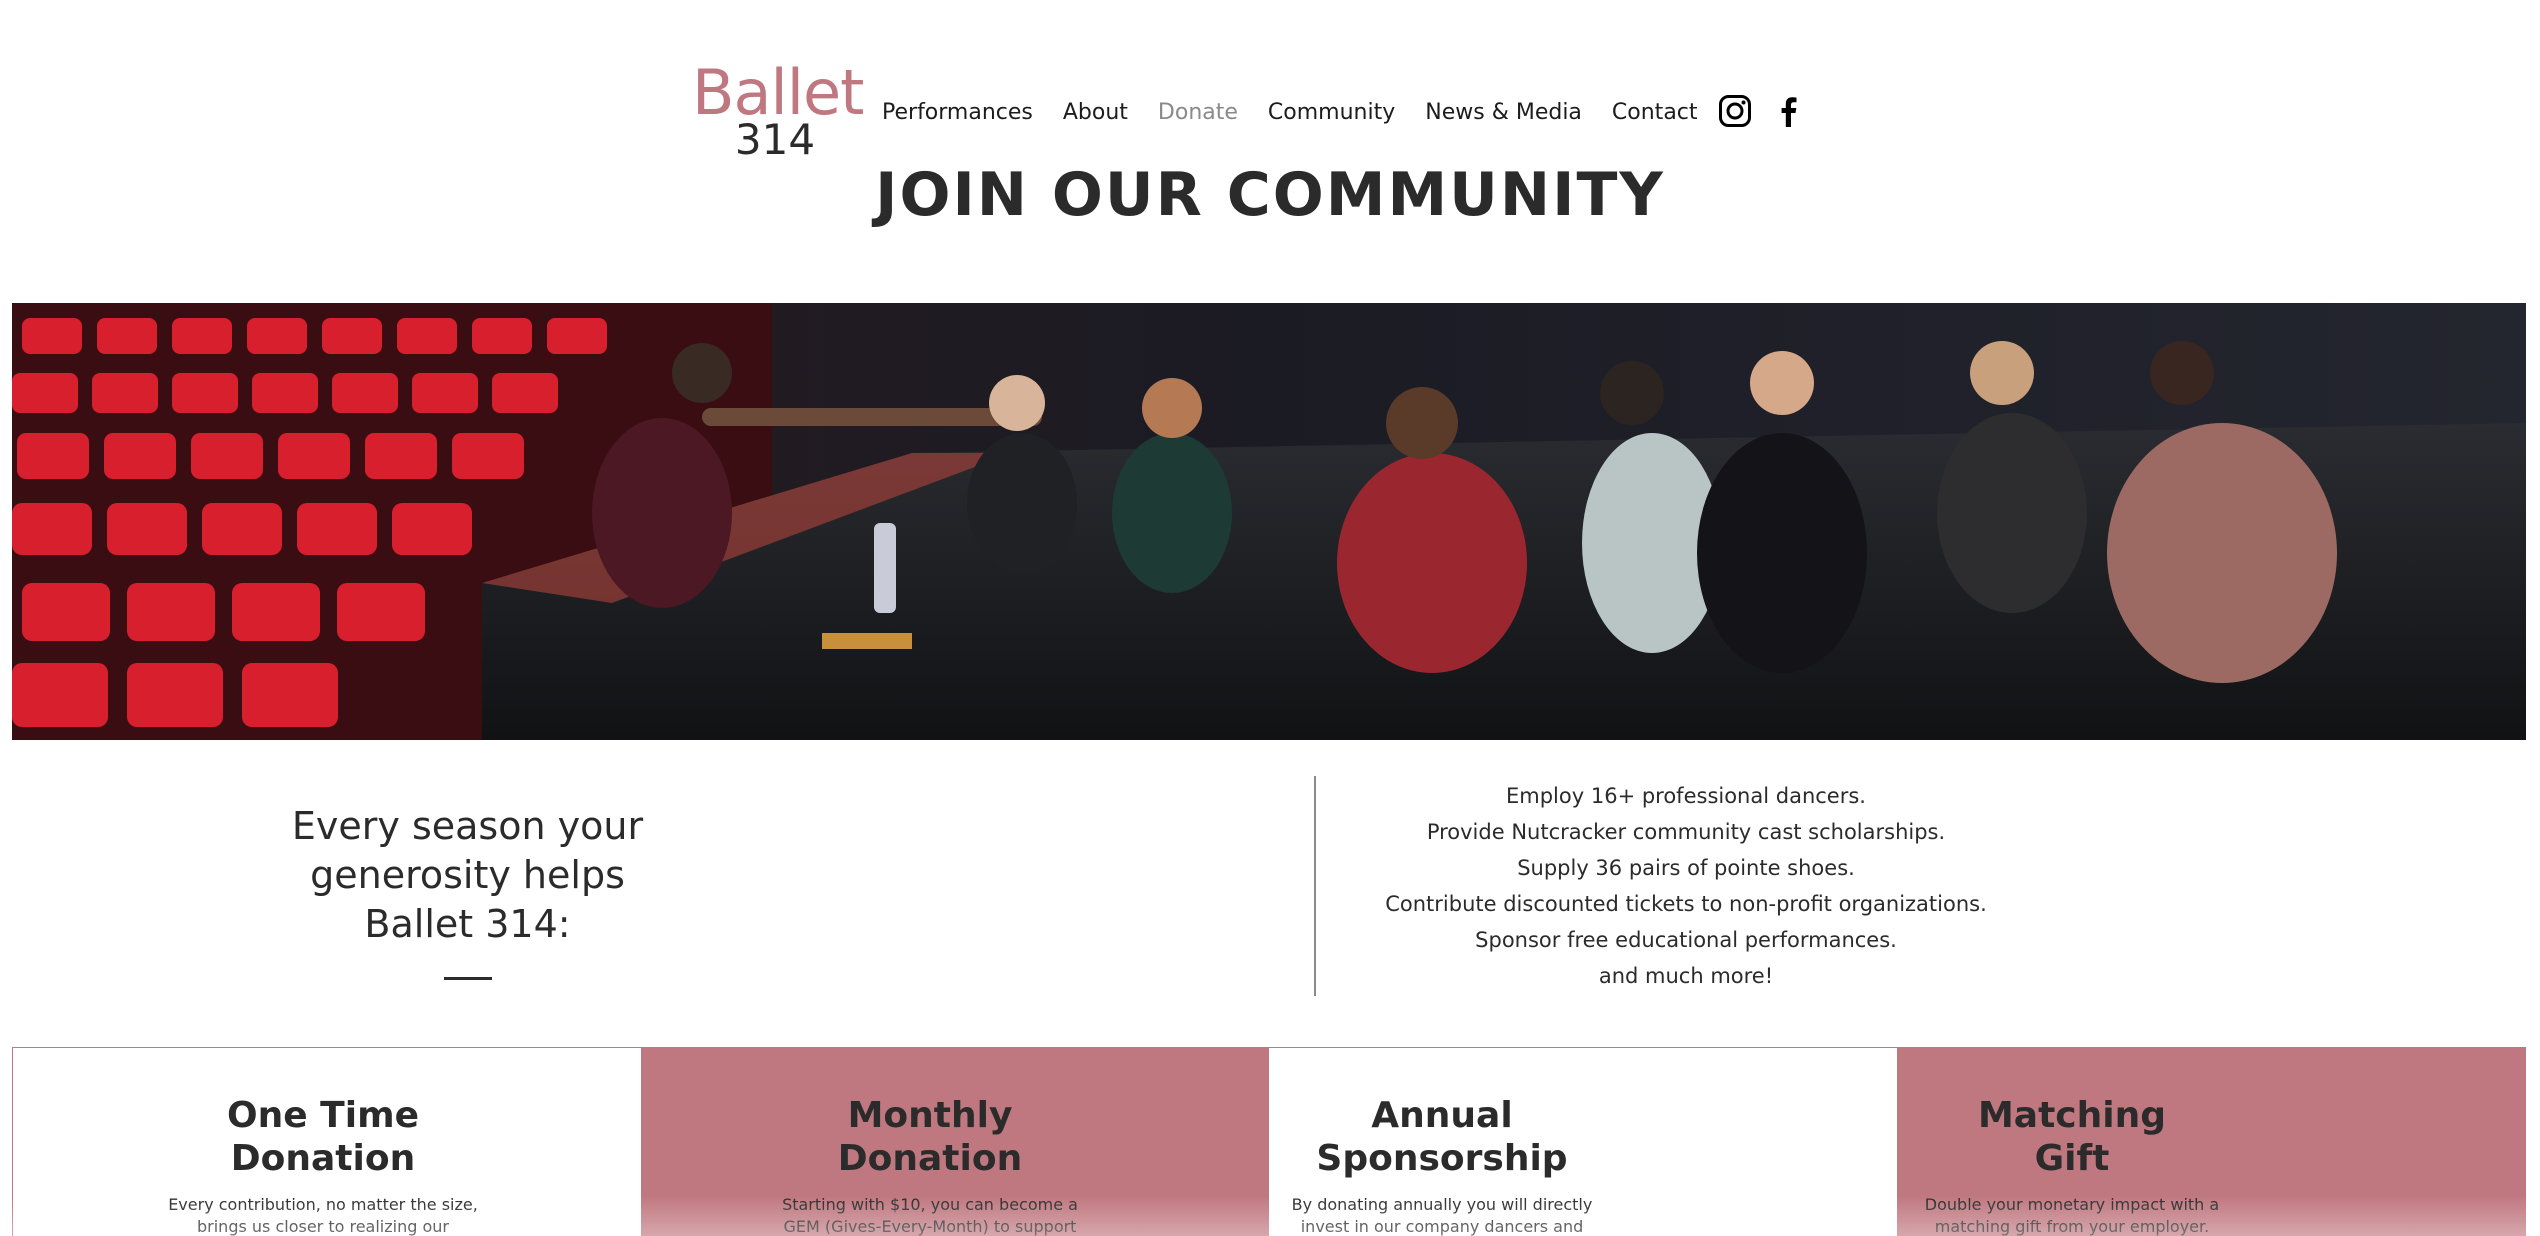 The width and height of the screenshot is (2540, 1236). Describe the element at coordinates (322, 1137) in the screenshot. I see `card-title: One Time Donation` at that location.